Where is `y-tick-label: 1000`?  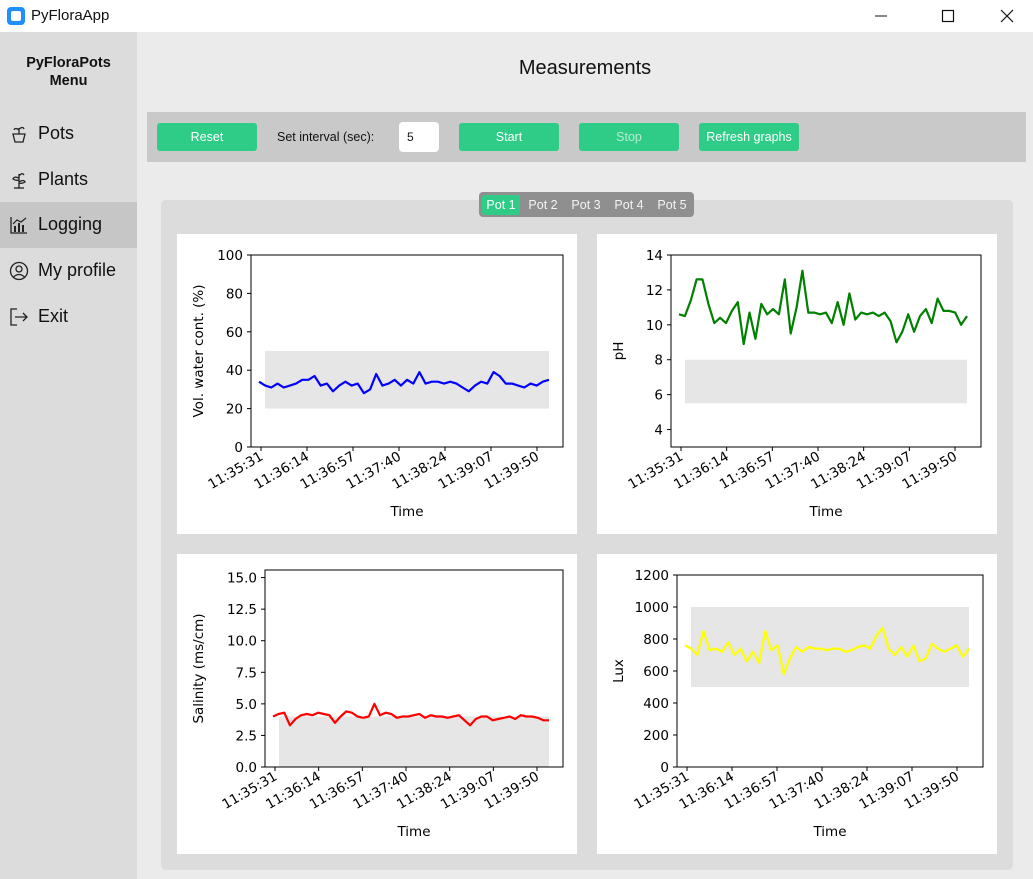
y-tick-label: 1000 is located at coordinates (652, 608).